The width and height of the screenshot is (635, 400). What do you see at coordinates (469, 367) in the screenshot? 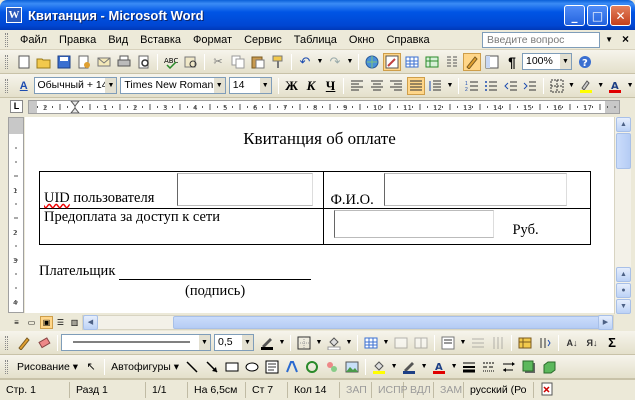
I see `line-style-icon` at bounding box center [469, 367].